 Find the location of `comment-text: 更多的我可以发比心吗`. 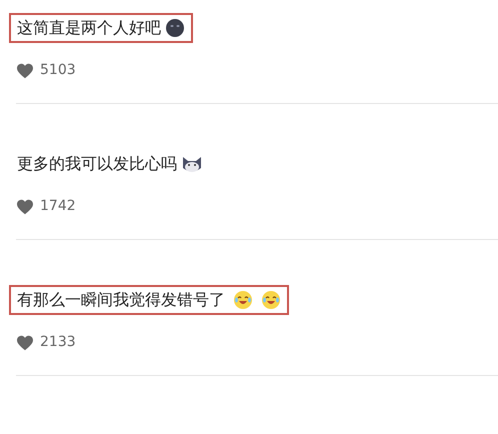

comment-text: 更多的我可以发比心吗 is located at coordinates (97, 164).